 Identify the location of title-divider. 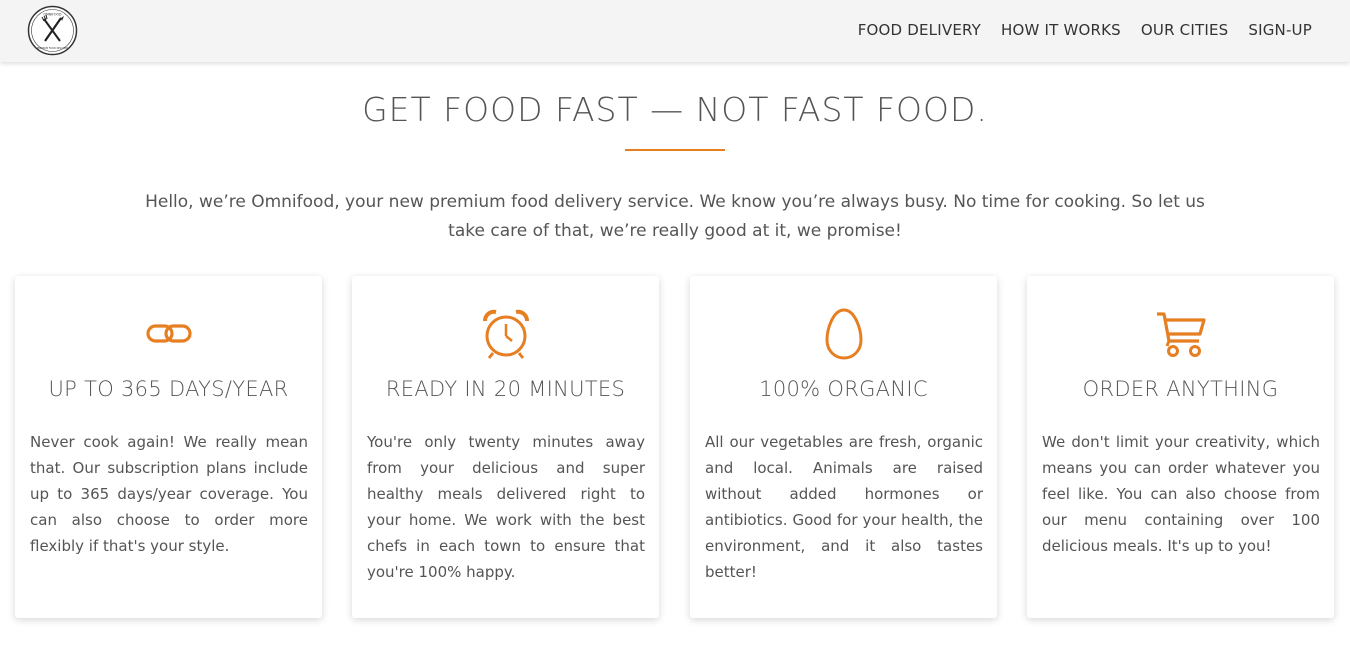
(675, 150).